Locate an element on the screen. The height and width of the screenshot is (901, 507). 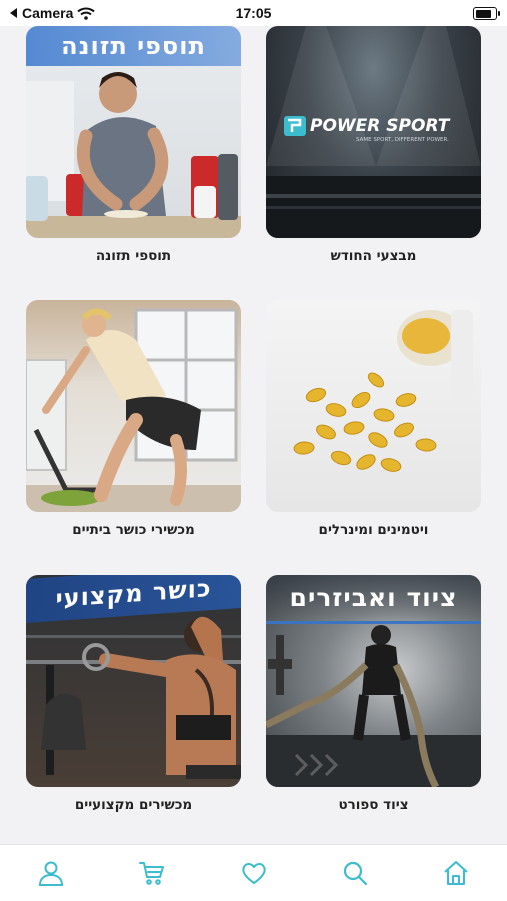
brand-logo-text: POWER SPORT is located at coordinates (380, 126).